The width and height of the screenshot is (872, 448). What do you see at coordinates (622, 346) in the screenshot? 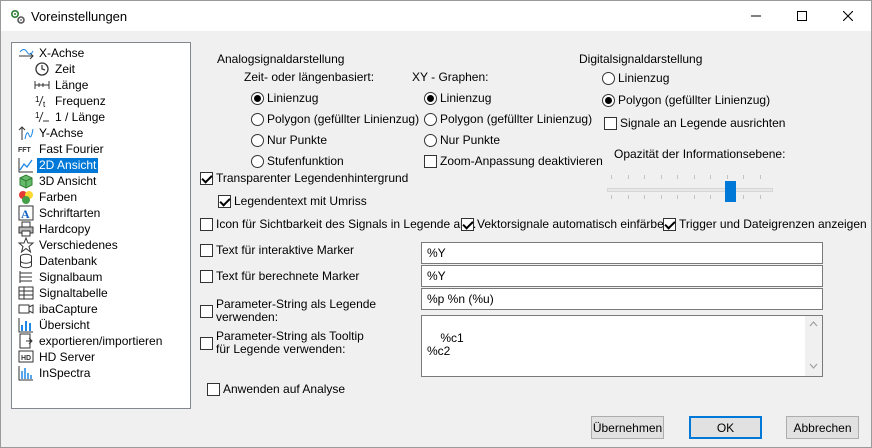
I see `param-tooltip-textarea: %c1 %c2` at bounding box center [622, 346].